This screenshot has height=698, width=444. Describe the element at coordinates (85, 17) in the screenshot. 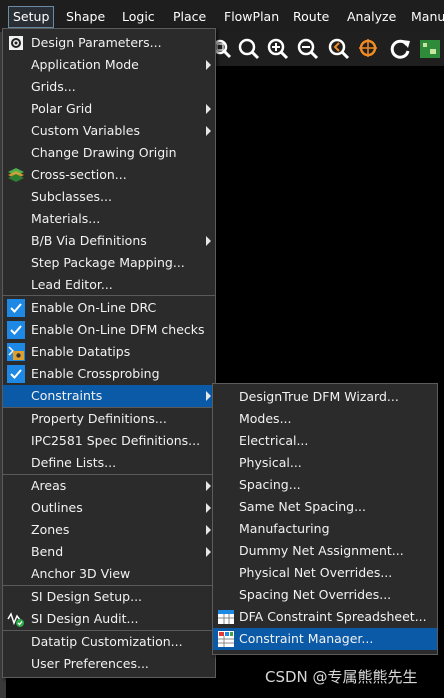

I see `menu-shape: Shape` at that location.